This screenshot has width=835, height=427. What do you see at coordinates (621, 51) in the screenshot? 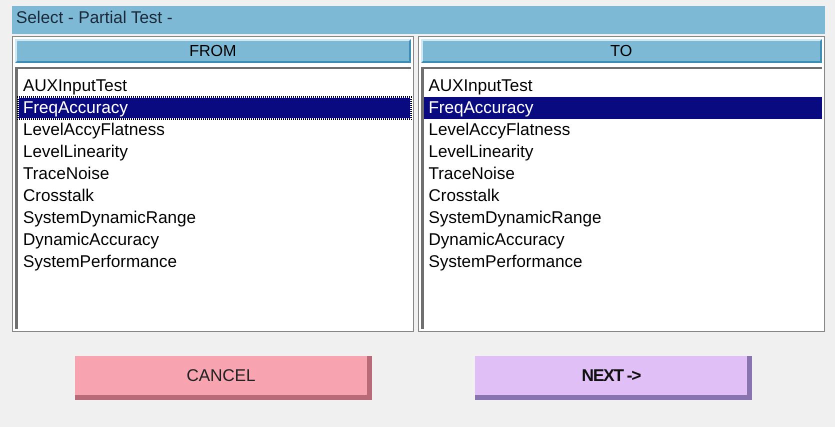
I see `column-header: TO` at bounding box center [621, 51].